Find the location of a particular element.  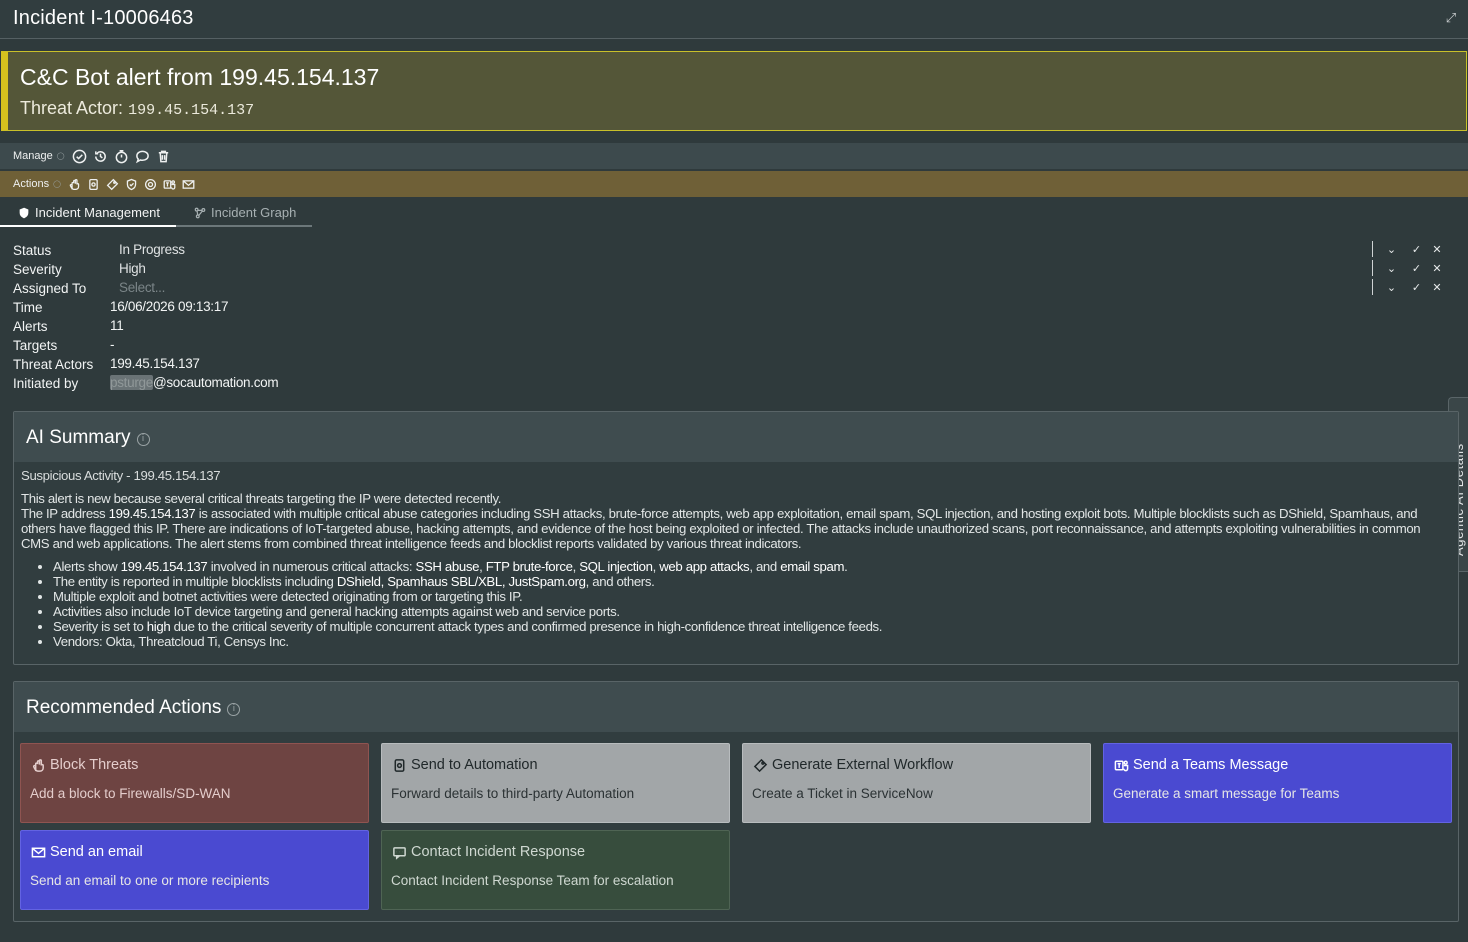

threat-actors-value: 199.45.154.137 is located at coordinates (155, 363).